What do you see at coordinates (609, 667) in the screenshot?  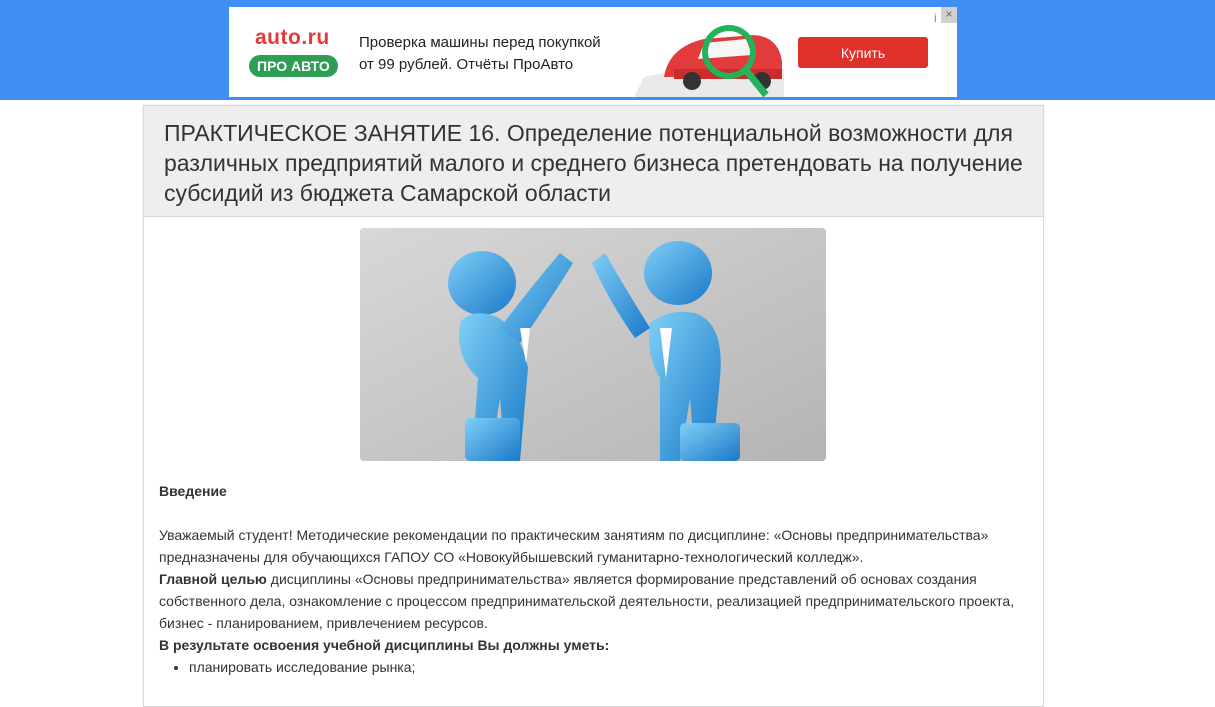 I see `list-item: планировать исследование рынка;` at bounding box center [609, 667].